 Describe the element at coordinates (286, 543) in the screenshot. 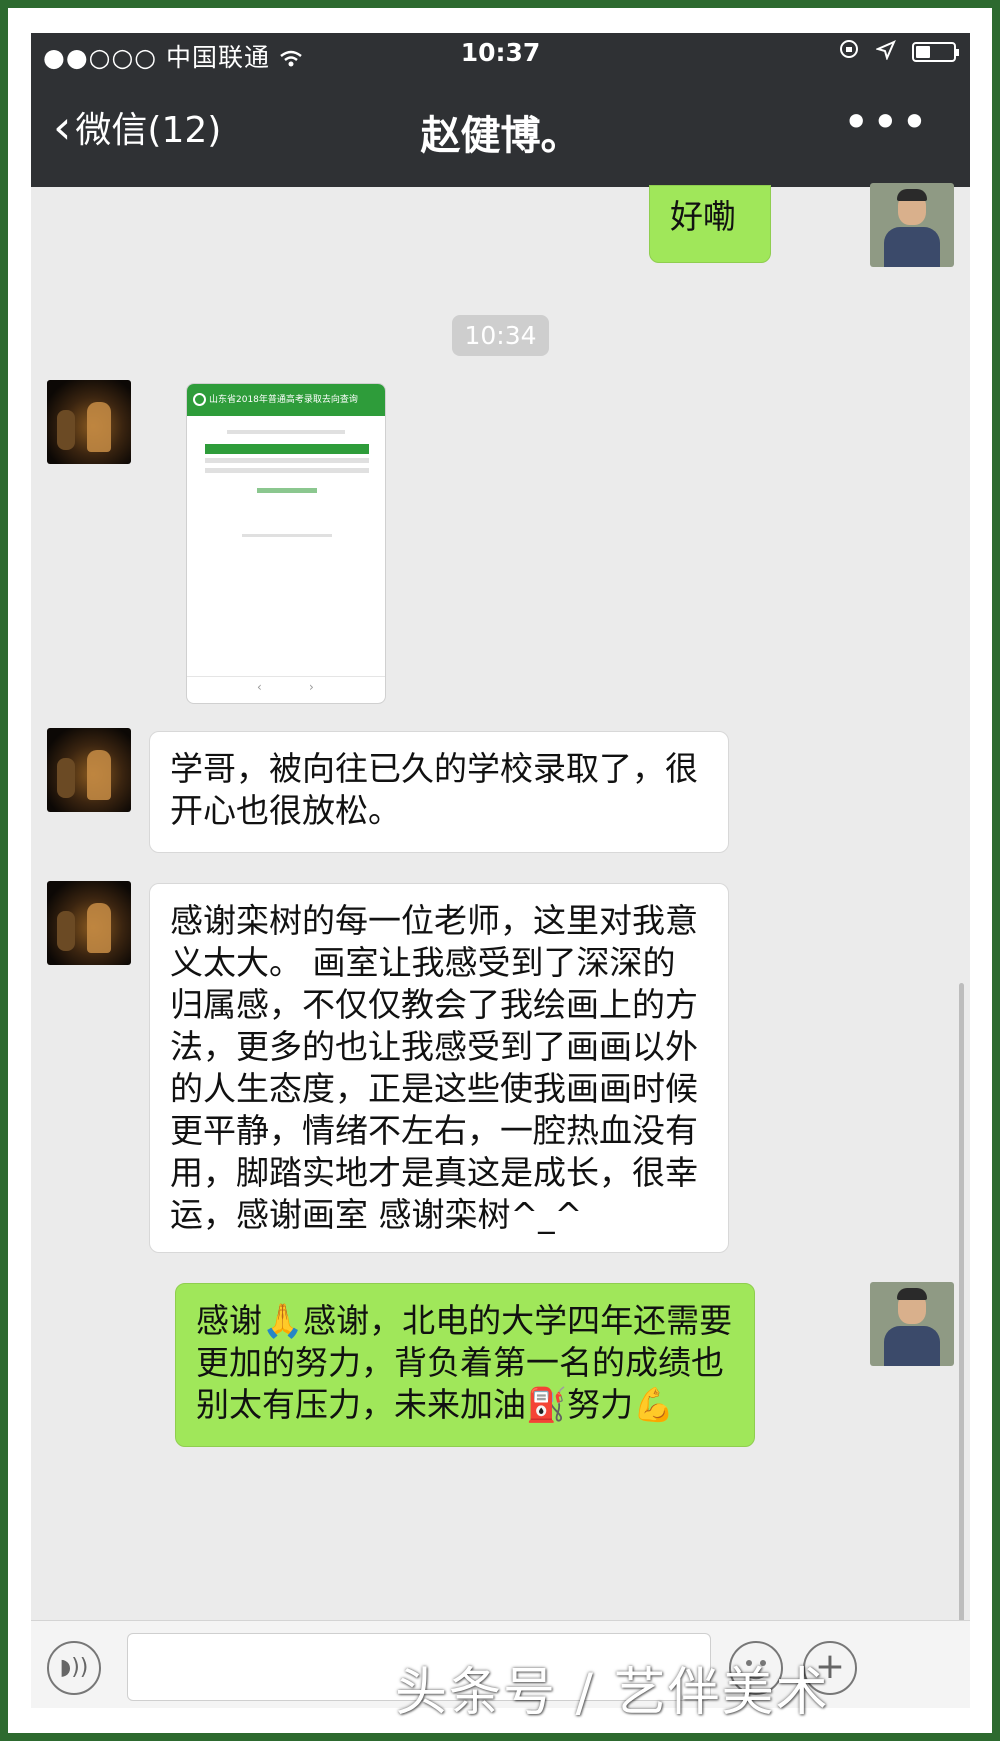

I see `image-message: 山东省2018年普通高考录取去向查询 ‹ ›` at that location.